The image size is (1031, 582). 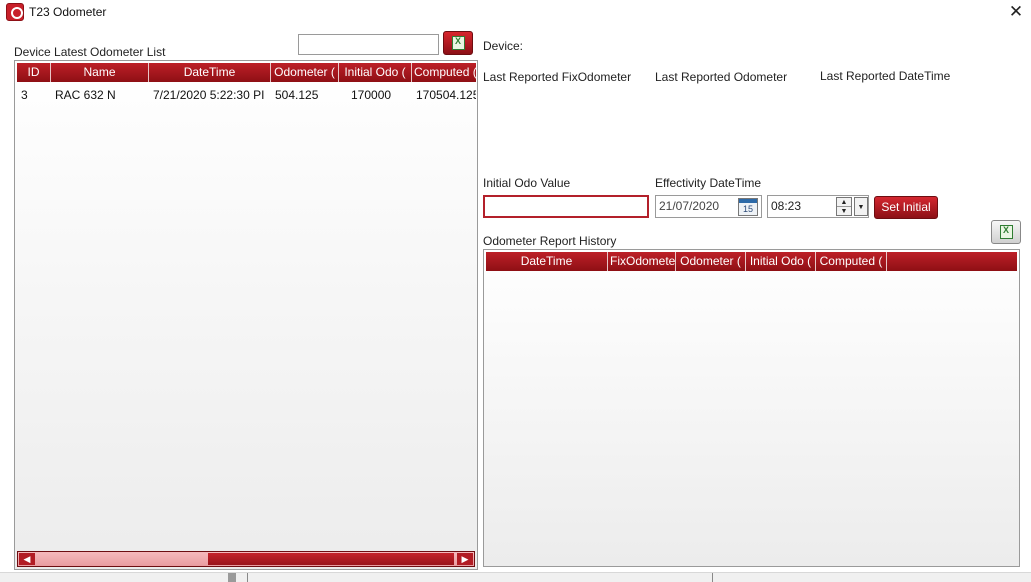 What do you see at coordinates (711, 261) in the screenshot?
I see `history-column-odometer: Odometer (` at bounding box center [711, 261].